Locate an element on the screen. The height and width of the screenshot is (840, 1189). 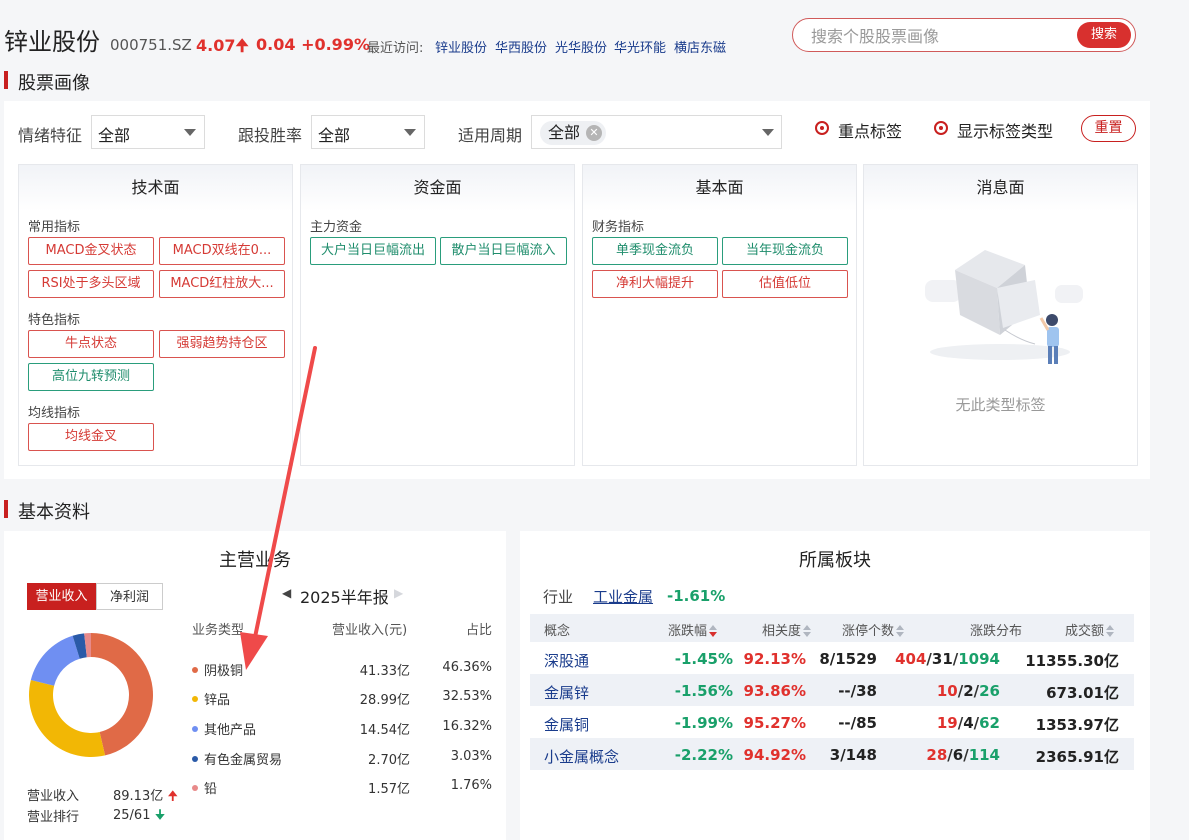
card-title: 技术面 is located at coordinates (155, 188).